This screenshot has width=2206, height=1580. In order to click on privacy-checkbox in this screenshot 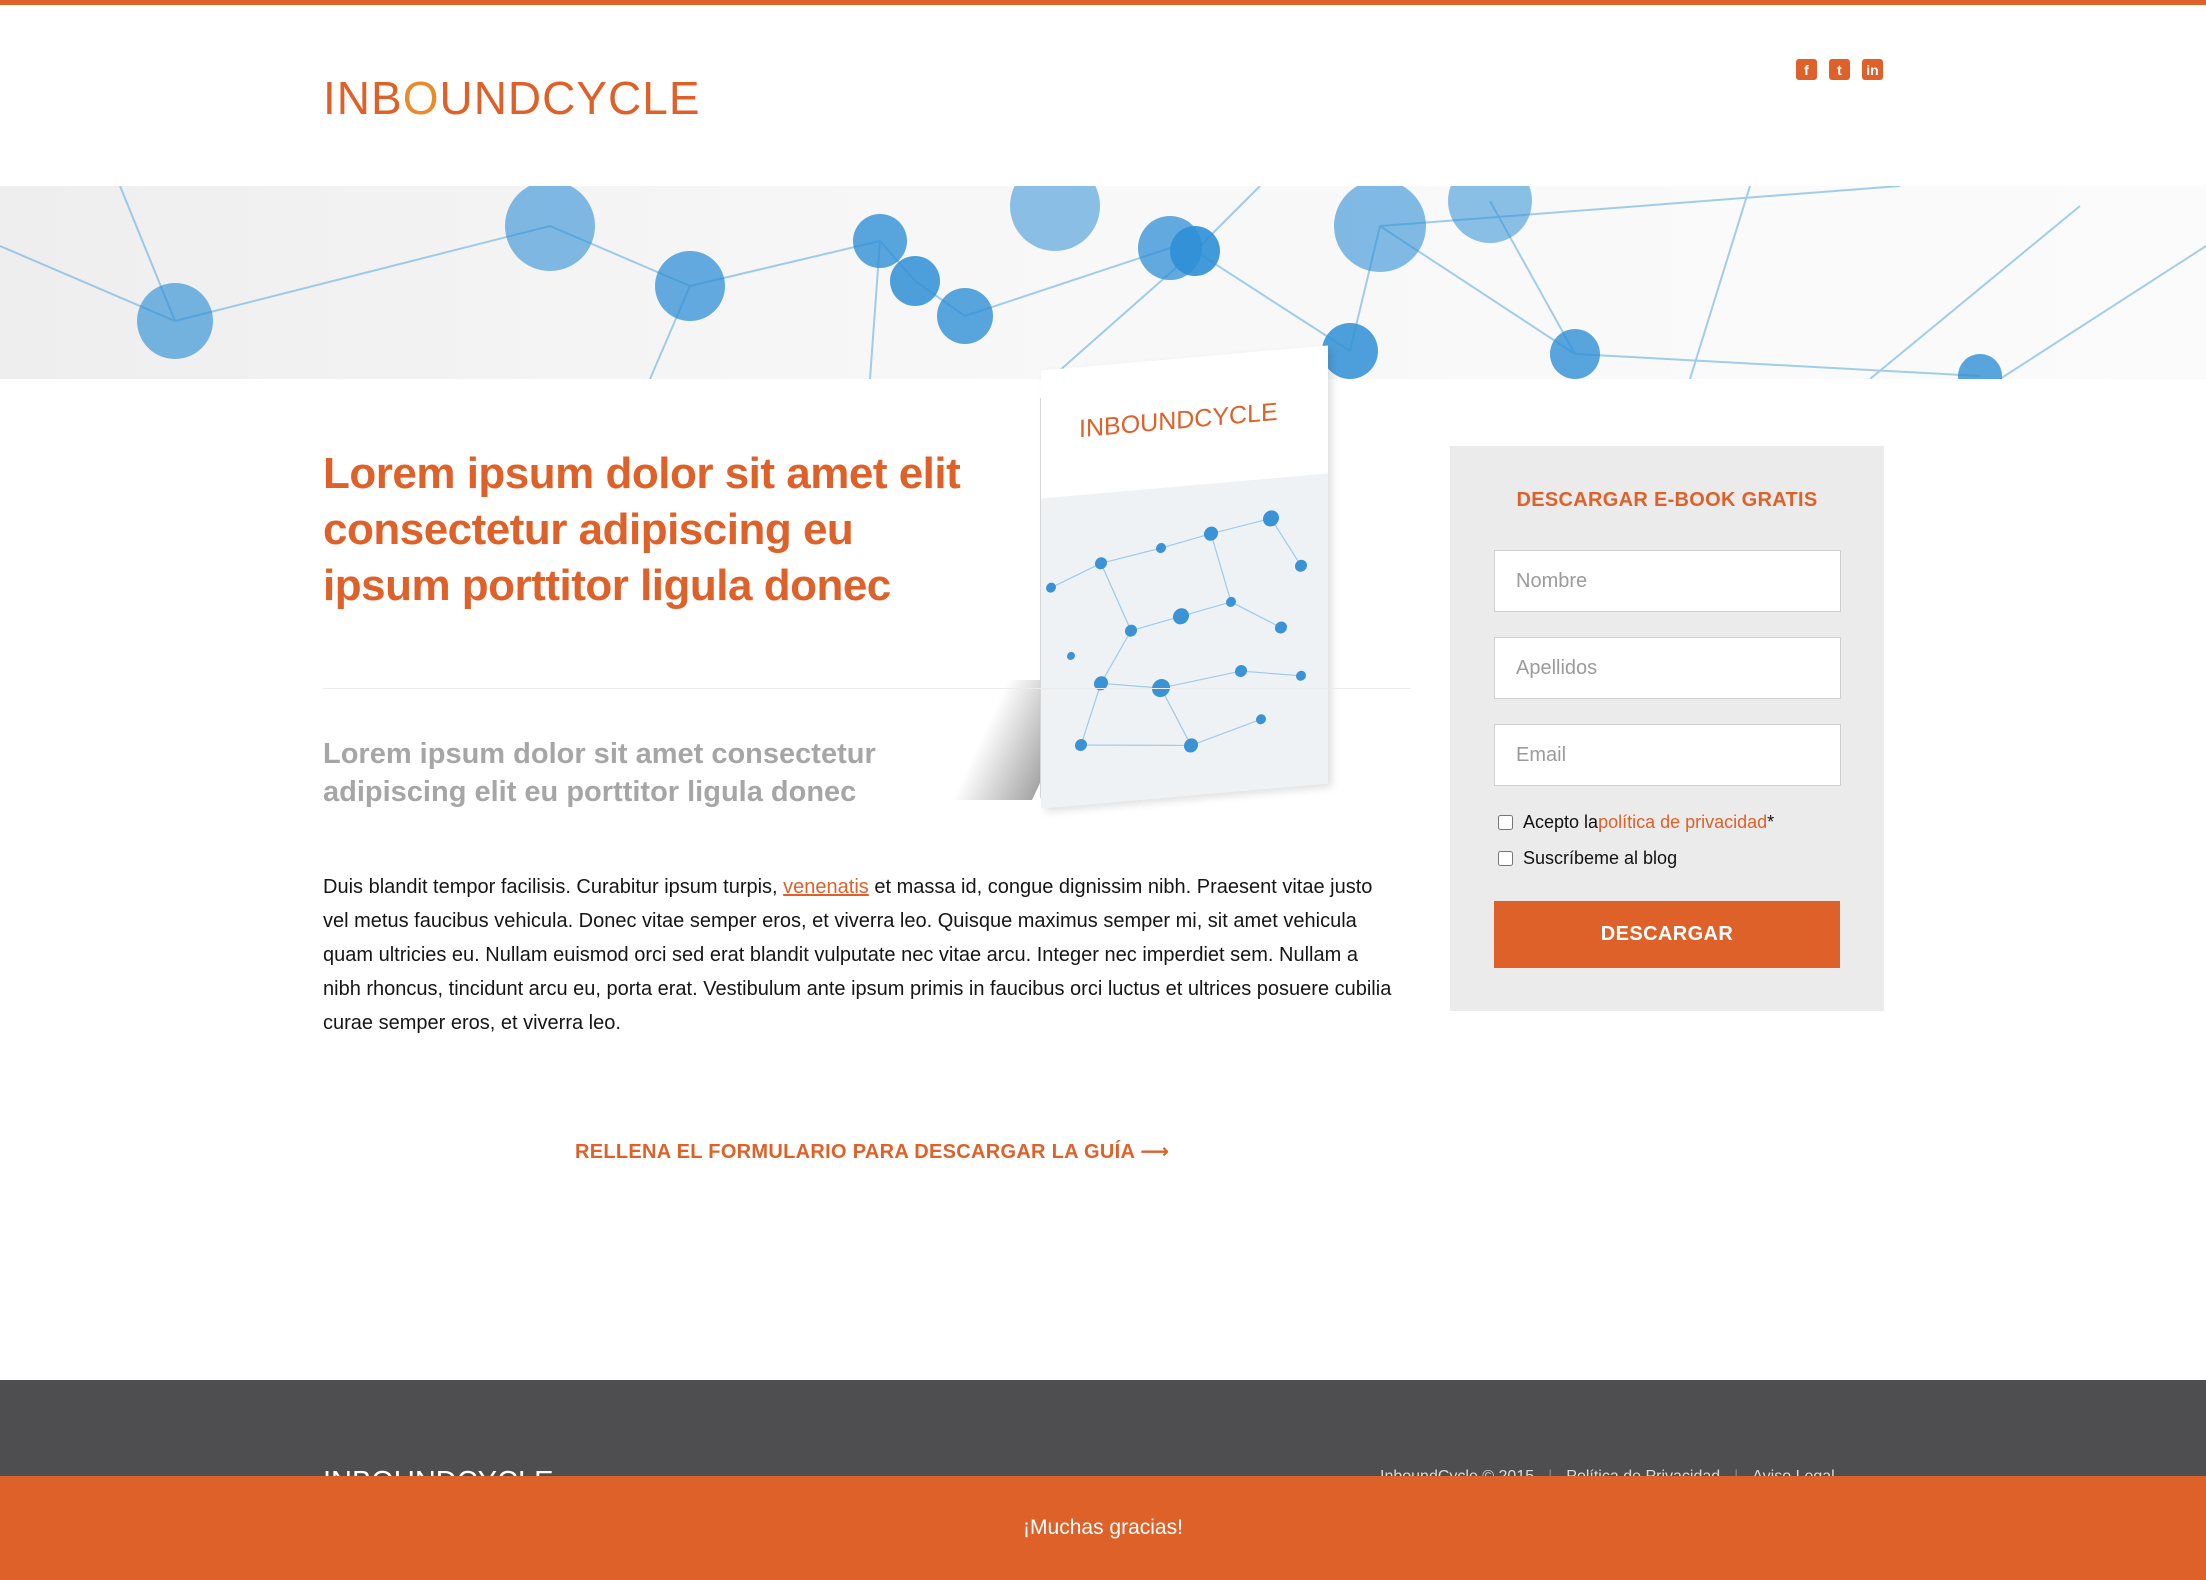, I will do `click(1505, 822)`.